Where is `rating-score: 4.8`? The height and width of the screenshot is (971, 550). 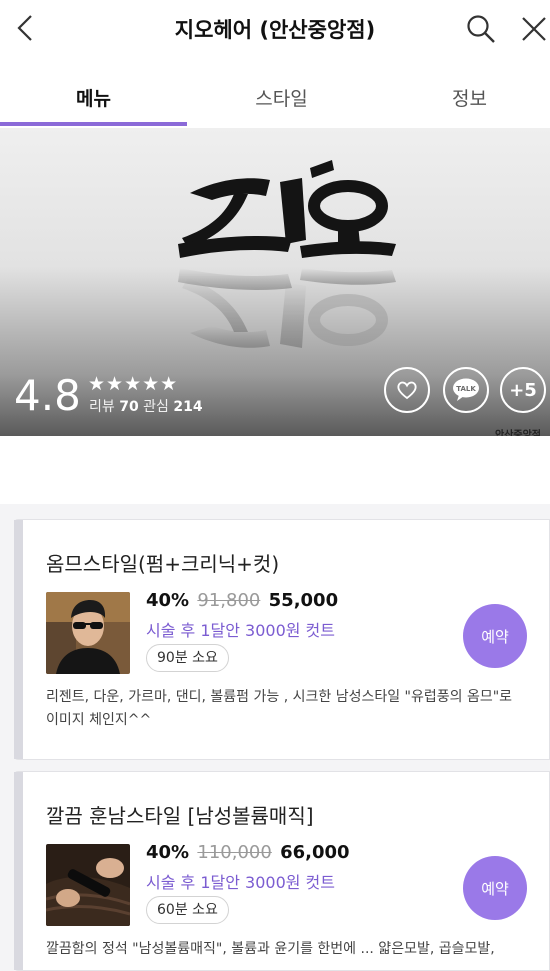
rating-score: 4.8 is located at coordinates (47, 395).